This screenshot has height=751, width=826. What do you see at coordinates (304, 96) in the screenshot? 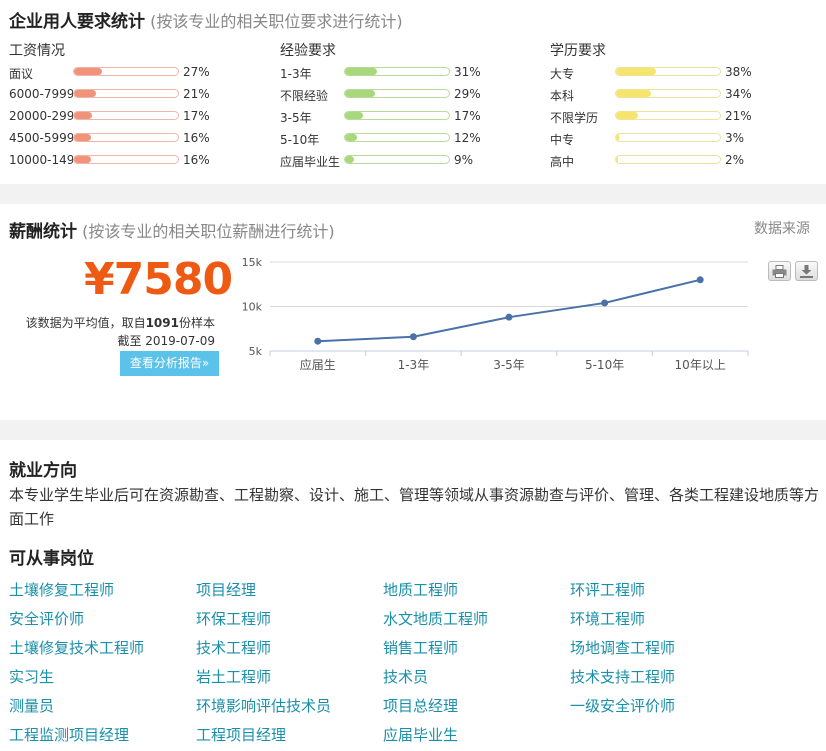
I see `requirement-label: 不限经验` at bounding box center [304, 96].